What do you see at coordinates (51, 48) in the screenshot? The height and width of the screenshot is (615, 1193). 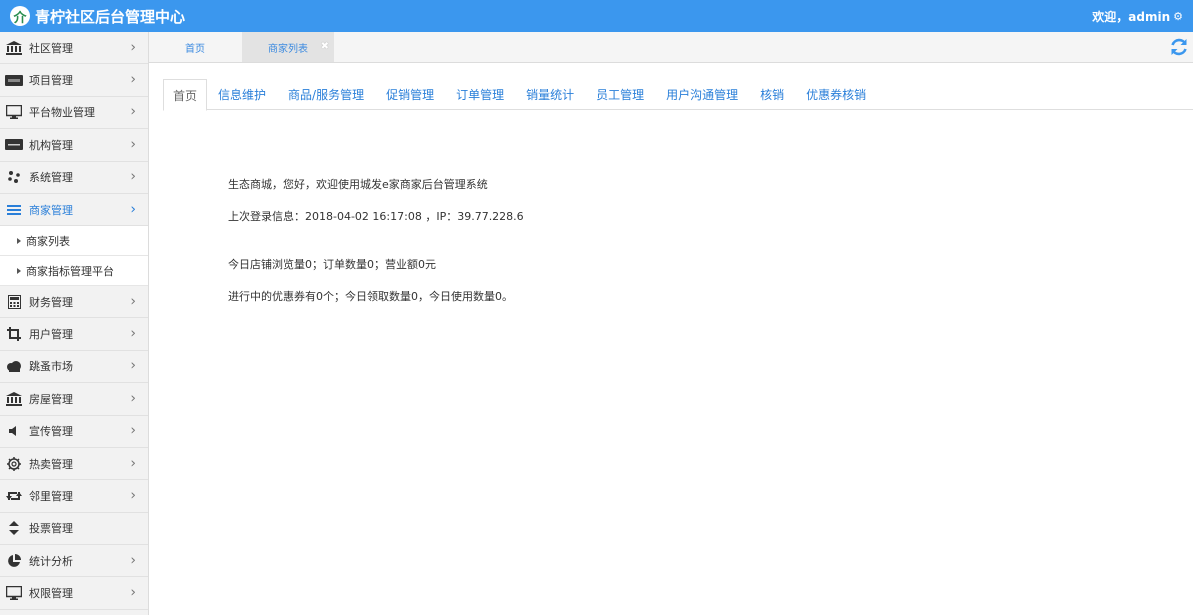 I see `sidebar-item-label: 社区管理` at bounding box center [51, 48].